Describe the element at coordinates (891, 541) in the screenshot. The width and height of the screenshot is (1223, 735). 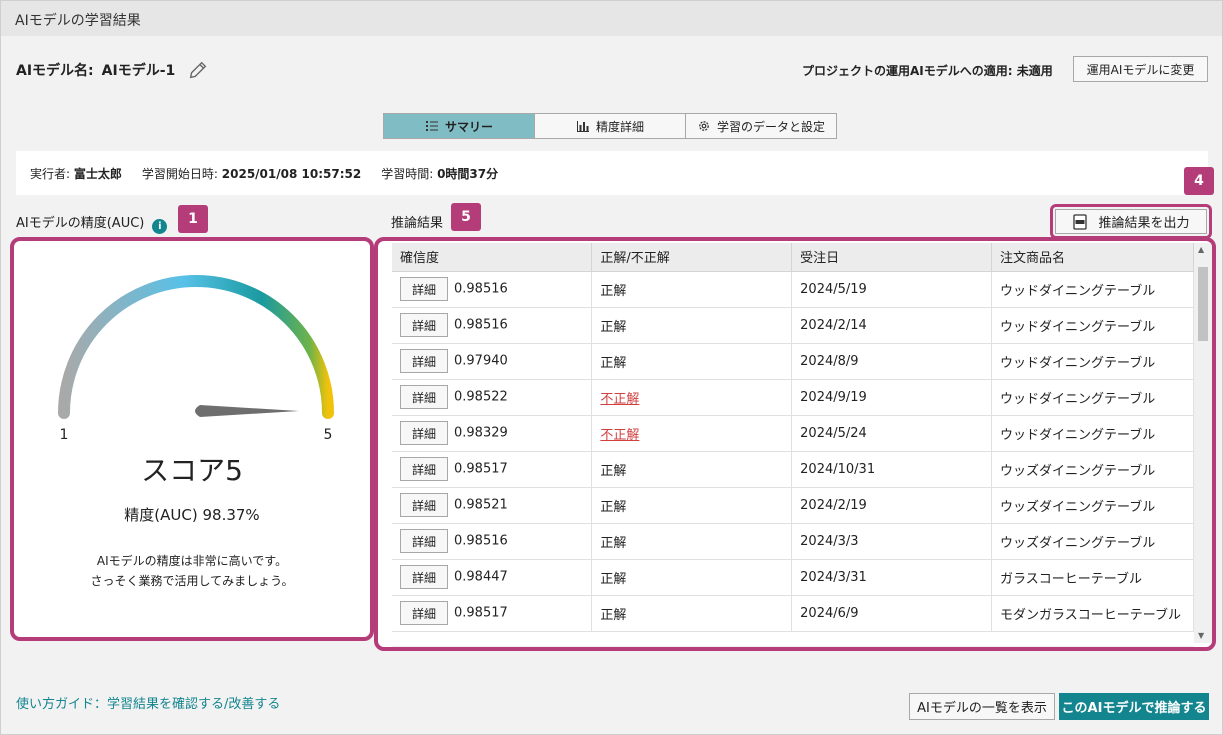
I see `order-date-cell: 2024/3/3` at that location.